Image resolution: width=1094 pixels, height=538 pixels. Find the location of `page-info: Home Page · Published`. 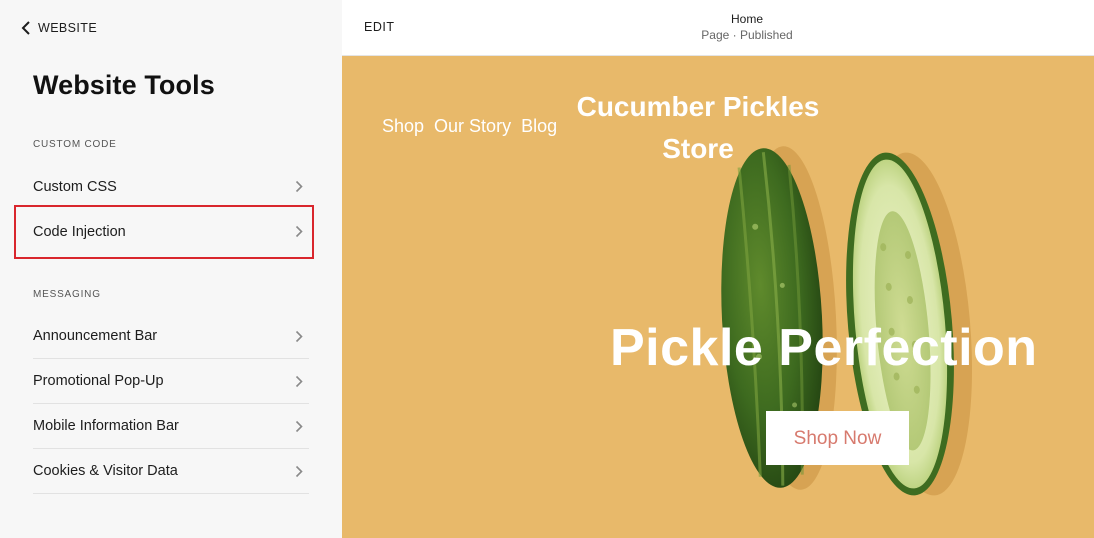

page-info: Home Page · Published is located at coordinates (746, 28).